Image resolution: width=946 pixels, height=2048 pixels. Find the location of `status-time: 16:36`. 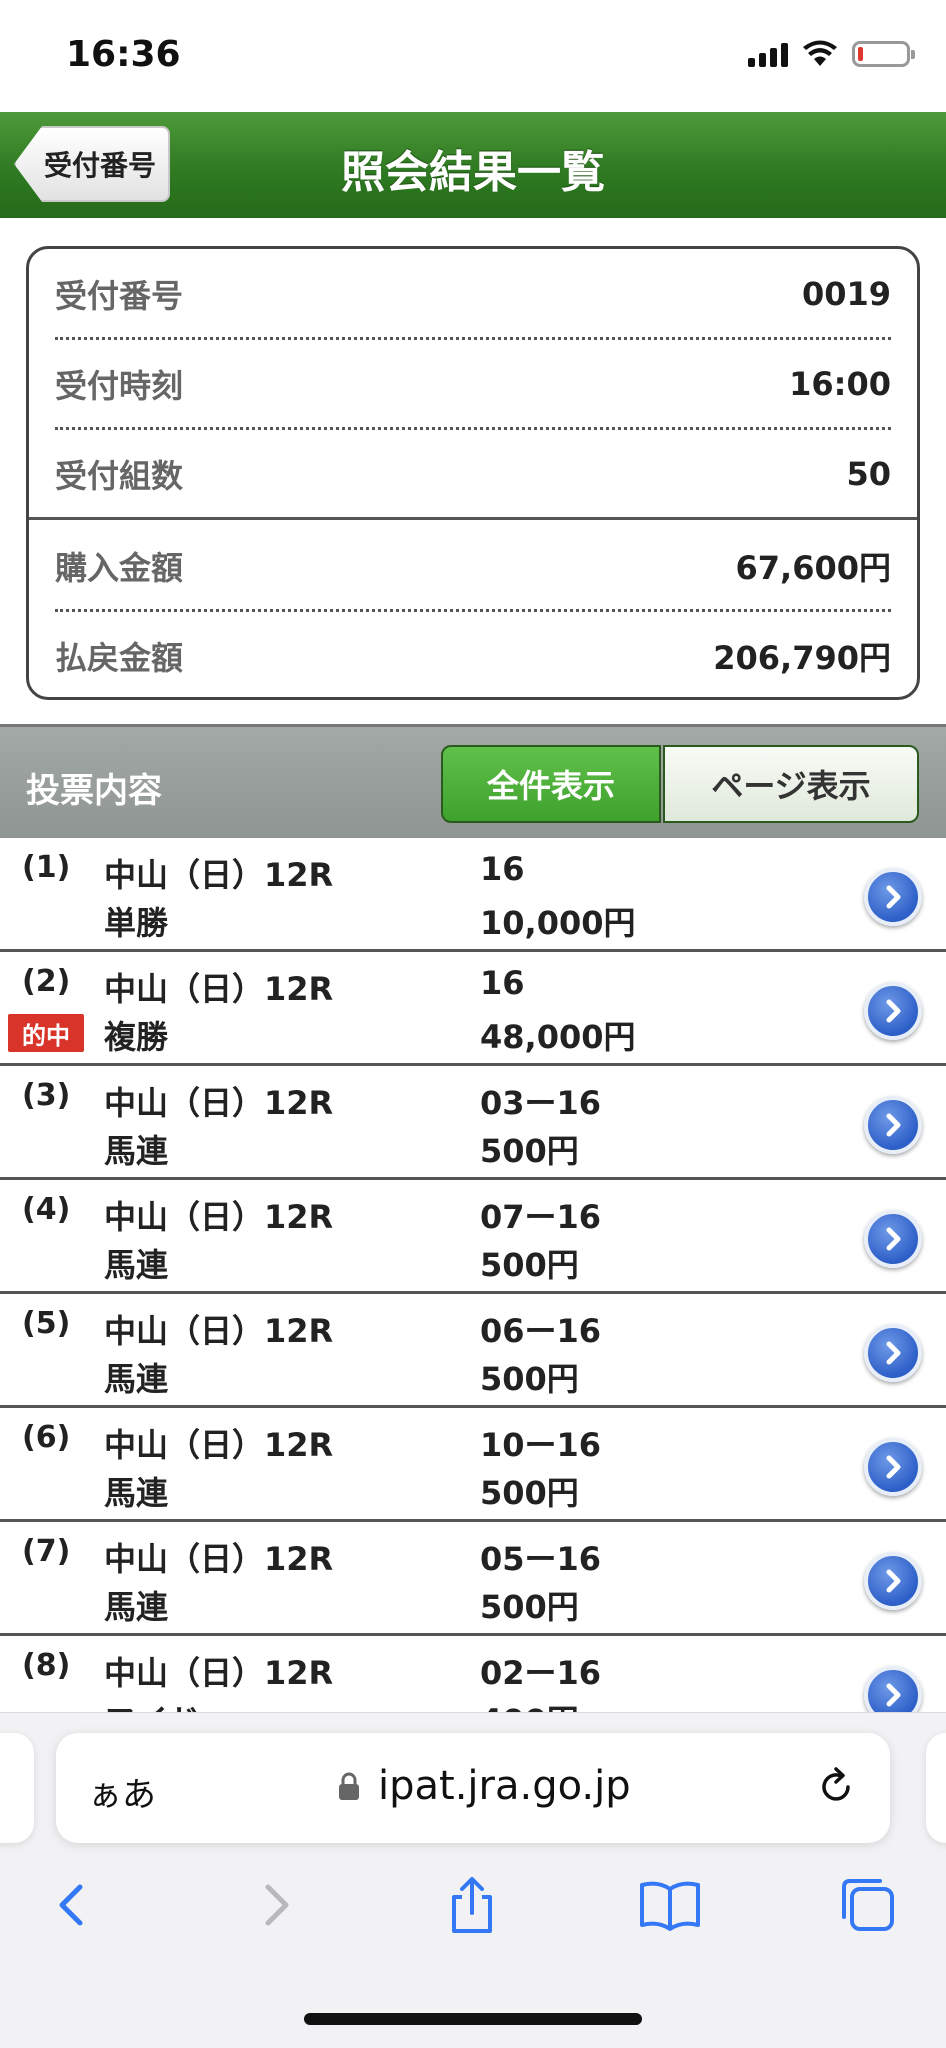

status-time: 16:36 is located at coordinates (123, 54).